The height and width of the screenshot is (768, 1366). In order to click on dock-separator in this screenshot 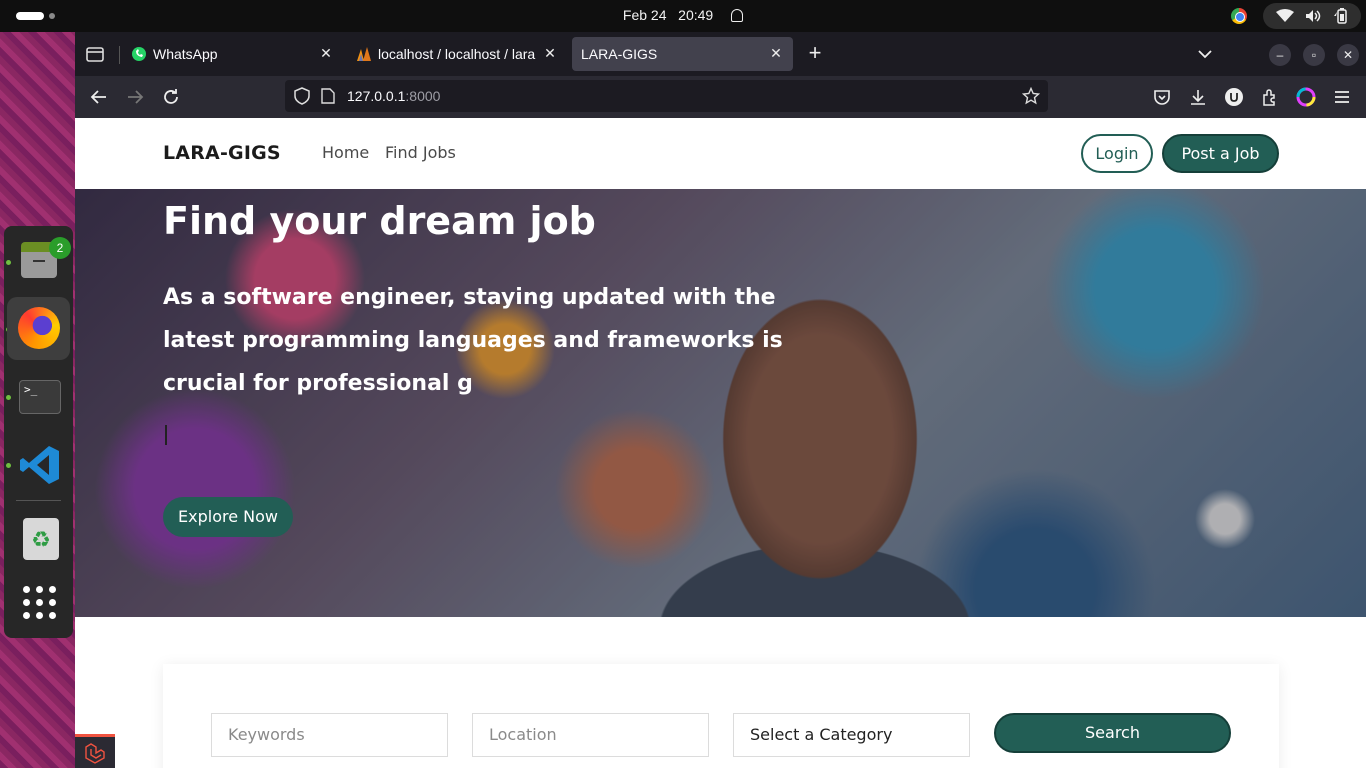, I will do `click(38, 500)`.